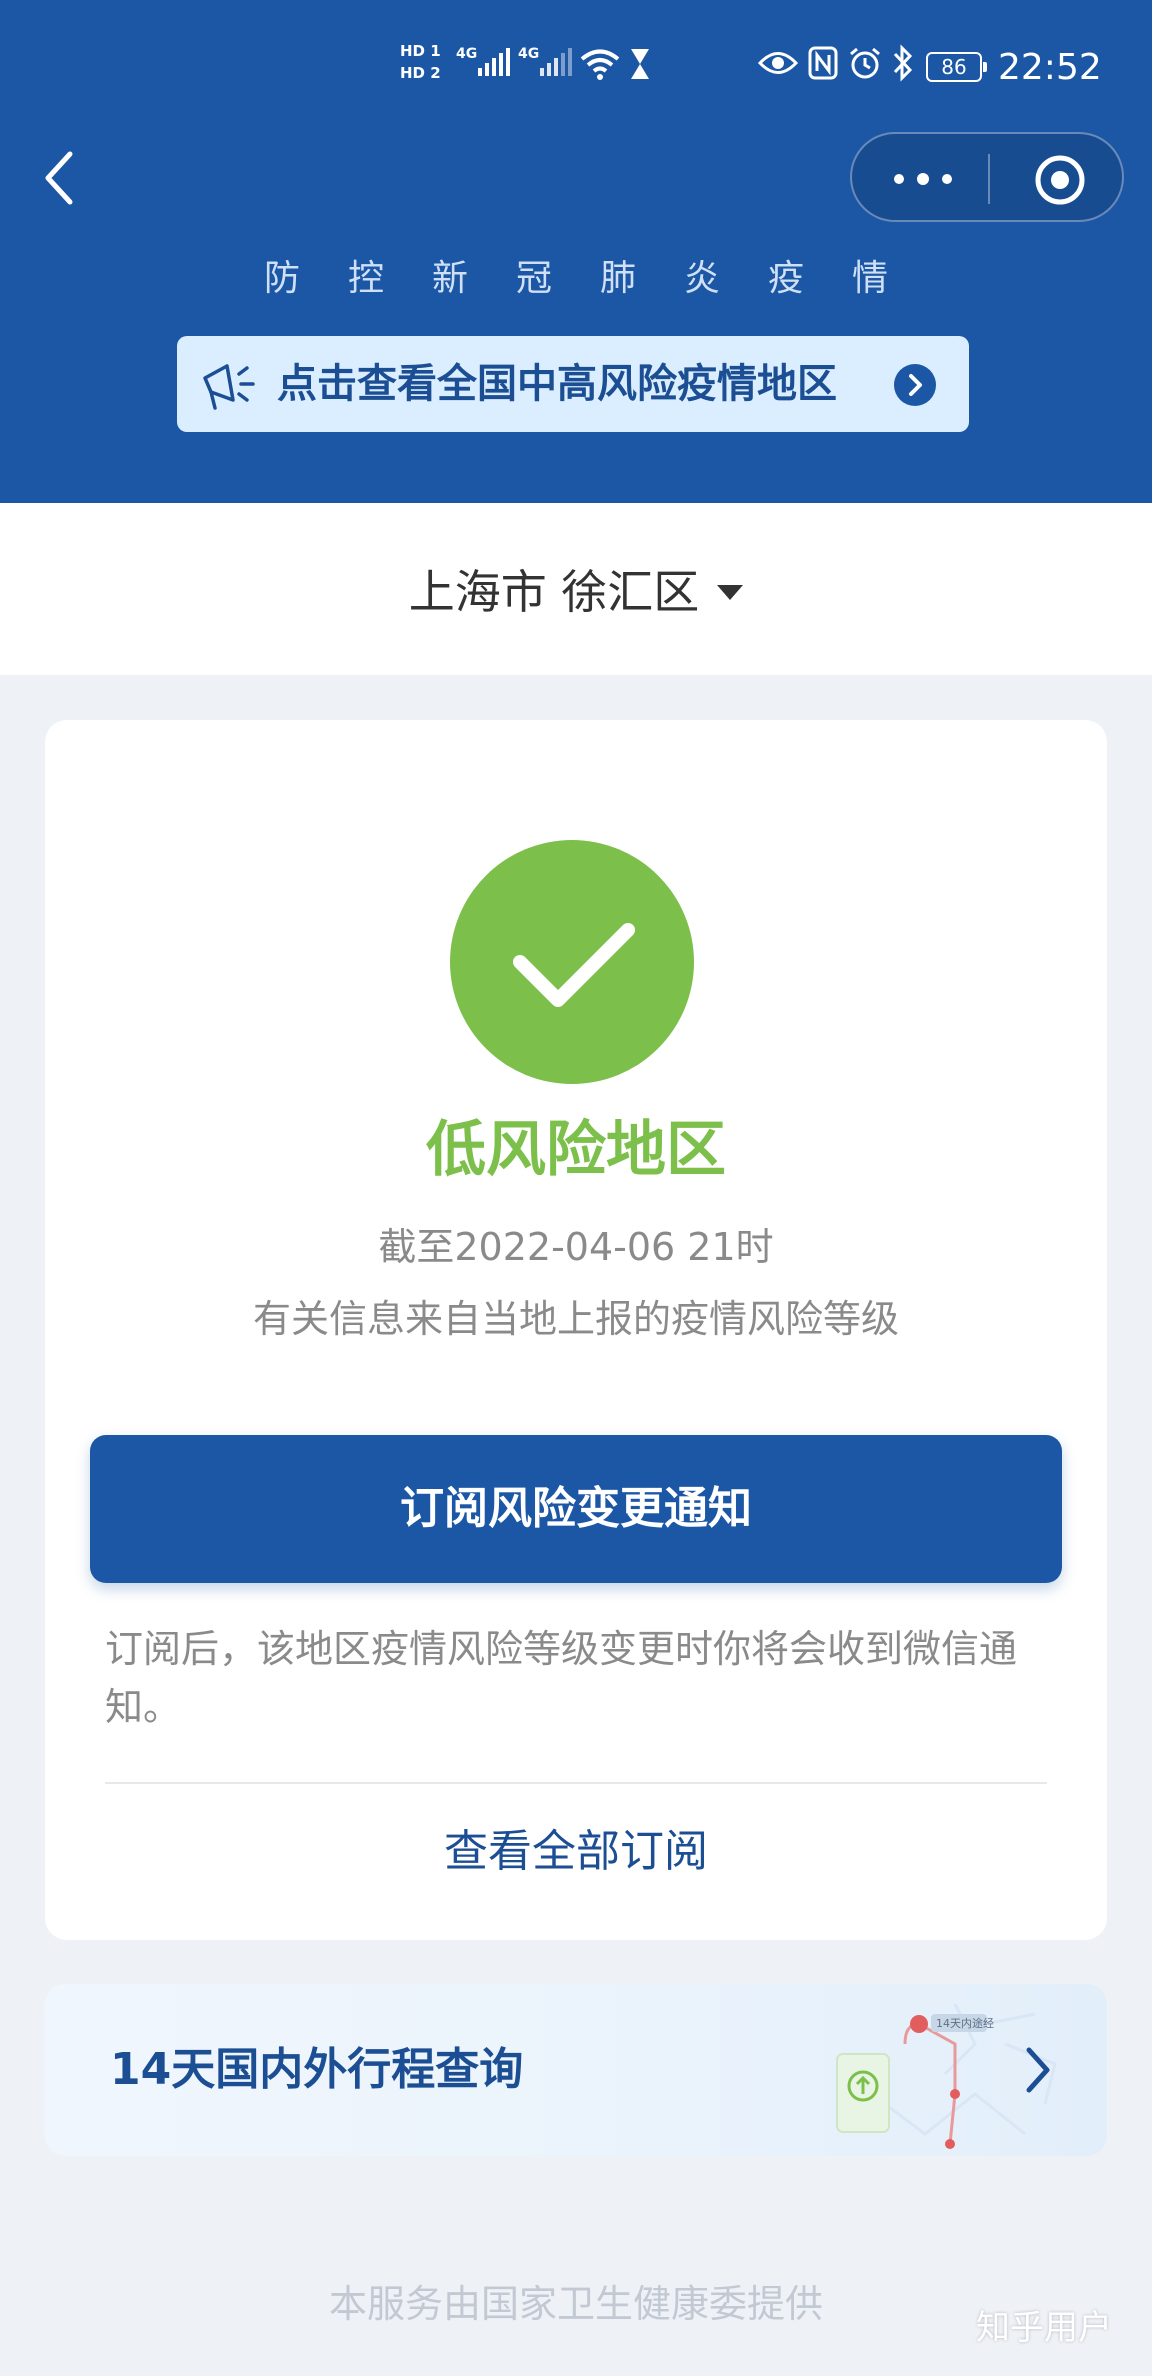 Image resolution: width=1152 pixels, height=2376 pixels. I want to click on nfc-icon, so click(823, 63).